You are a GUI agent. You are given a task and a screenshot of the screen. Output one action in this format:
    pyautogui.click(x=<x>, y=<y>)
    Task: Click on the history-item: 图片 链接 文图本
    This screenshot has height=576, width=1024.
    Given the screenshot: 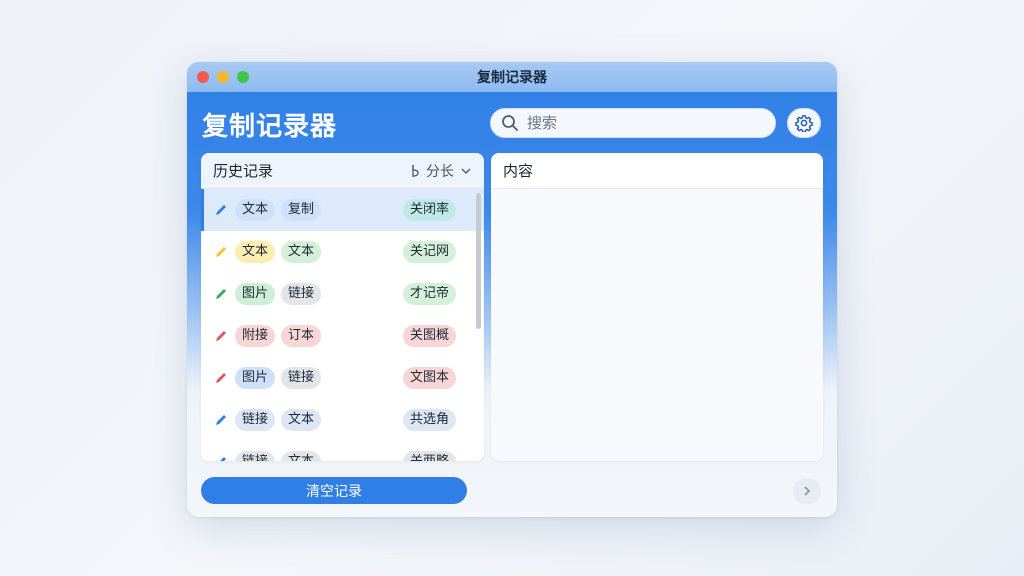 What is the action you would take?
    pyautogui.click(x=342, y=378)
    